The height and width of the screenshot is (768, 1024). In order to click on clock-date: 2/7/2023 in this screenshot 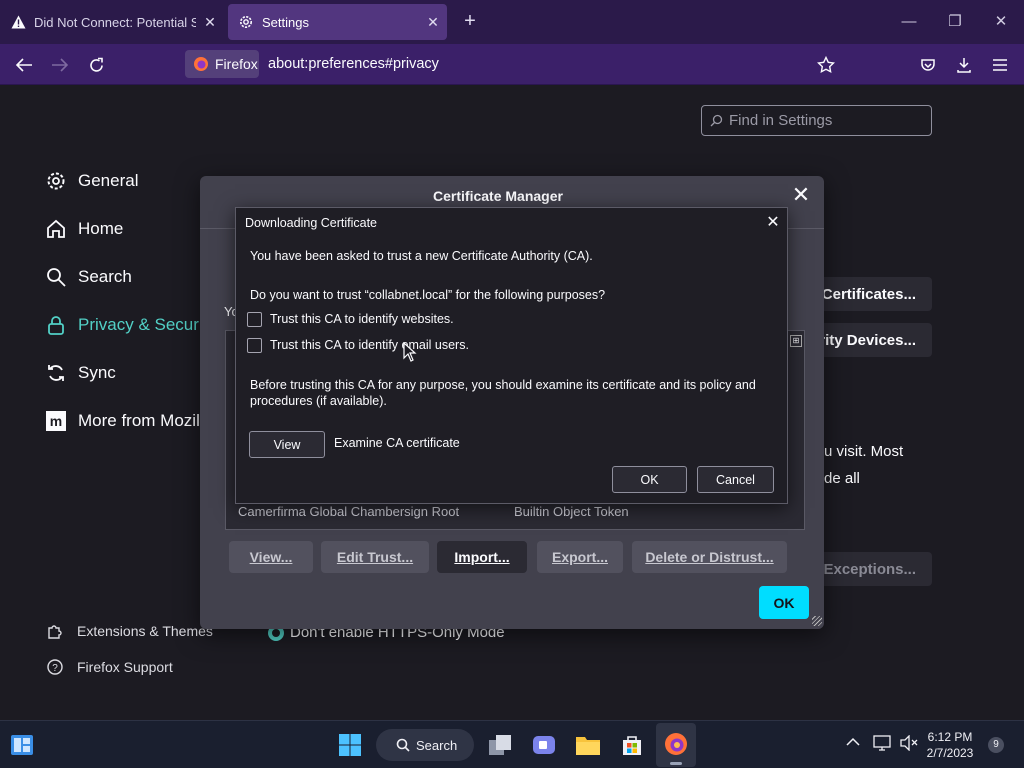, I will do `click(950, 753)`.